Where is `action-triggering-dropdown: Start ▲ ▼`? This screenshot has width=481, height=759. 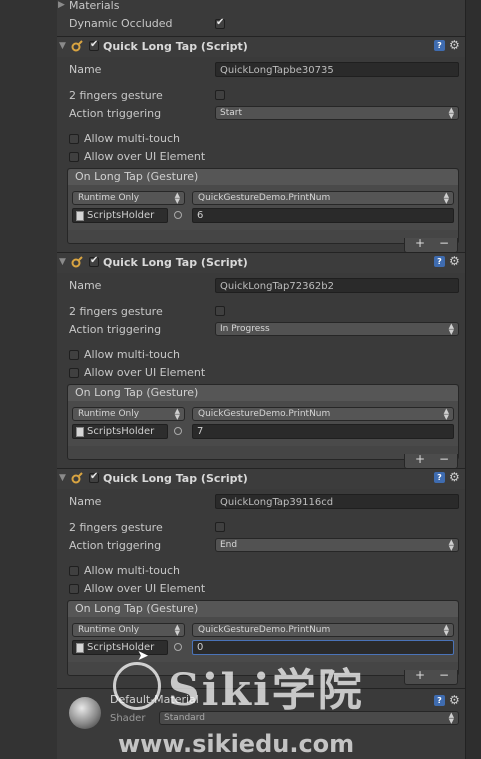 action-triggering-dropdown: Start ▲ ▼ is located at coordinates (337, 113).